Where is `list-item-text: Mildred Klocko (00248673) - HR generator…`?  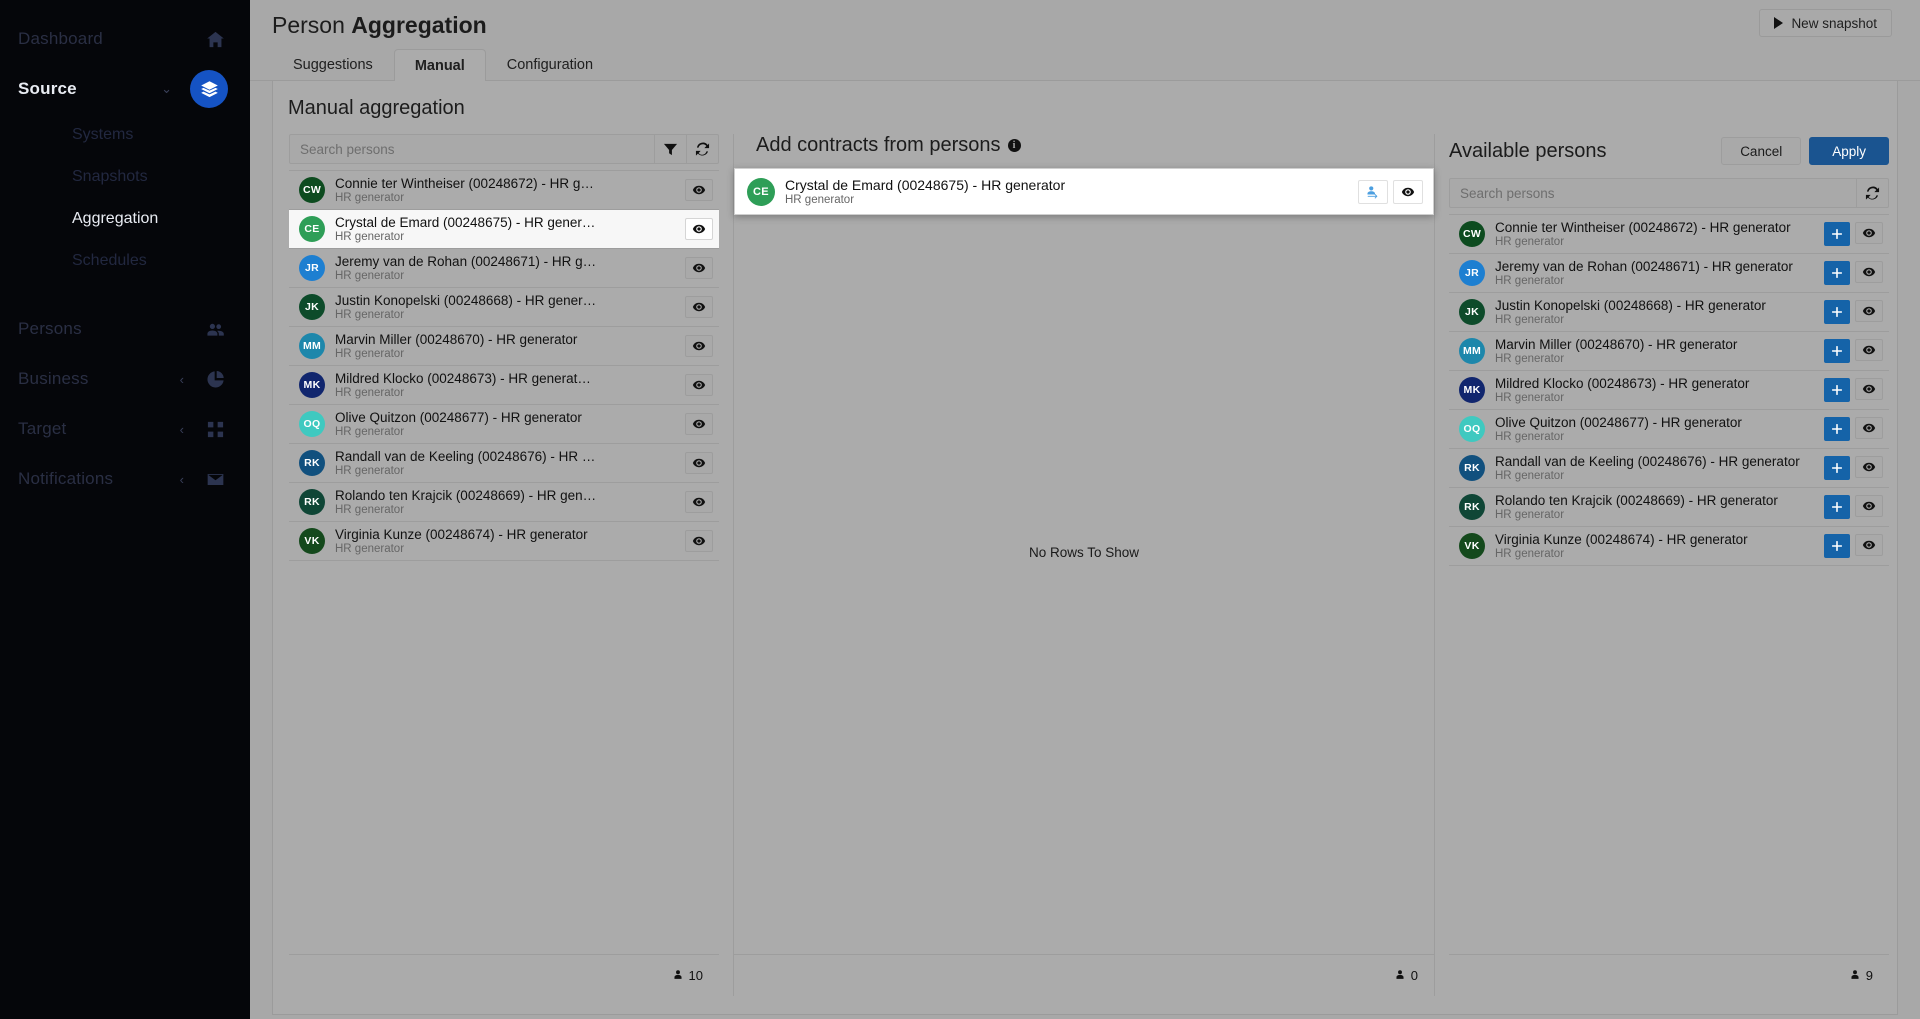 list-item-text: Mildred Klocko (00248673) - HR generator… is located at coordinates (1659, 390).